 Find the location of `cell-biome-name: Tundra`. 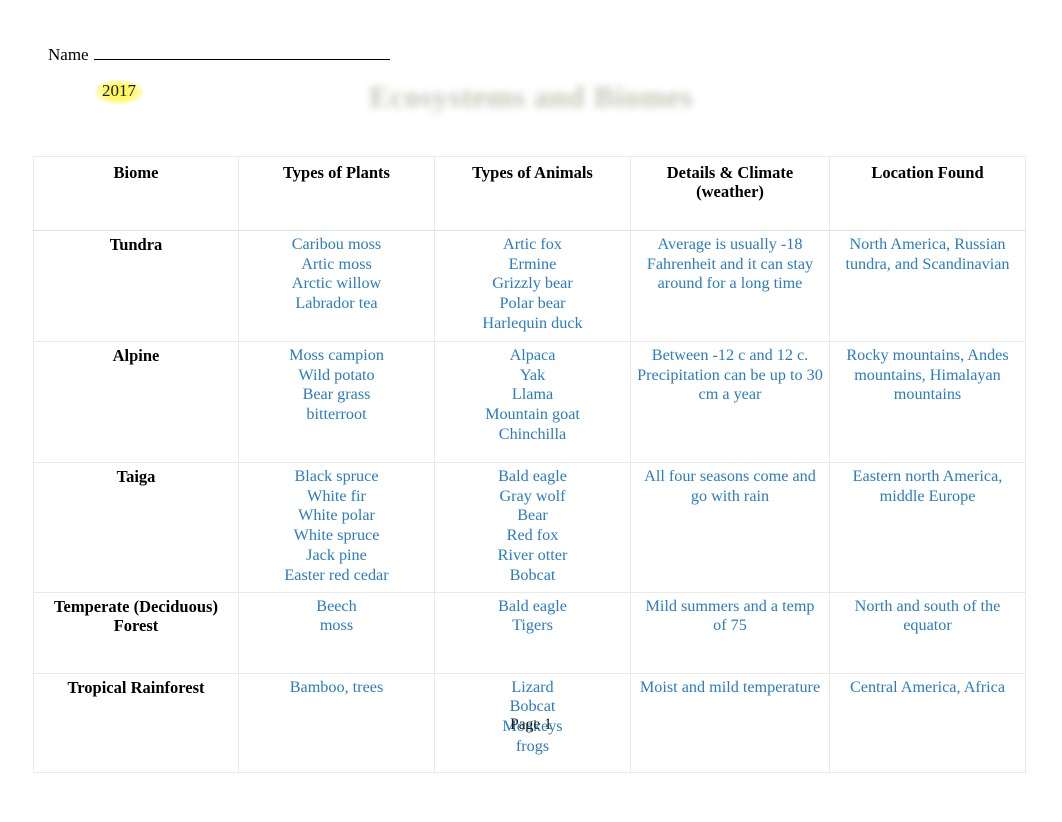

cell-biome-name: Tundra is located at coordinates (136, 285).